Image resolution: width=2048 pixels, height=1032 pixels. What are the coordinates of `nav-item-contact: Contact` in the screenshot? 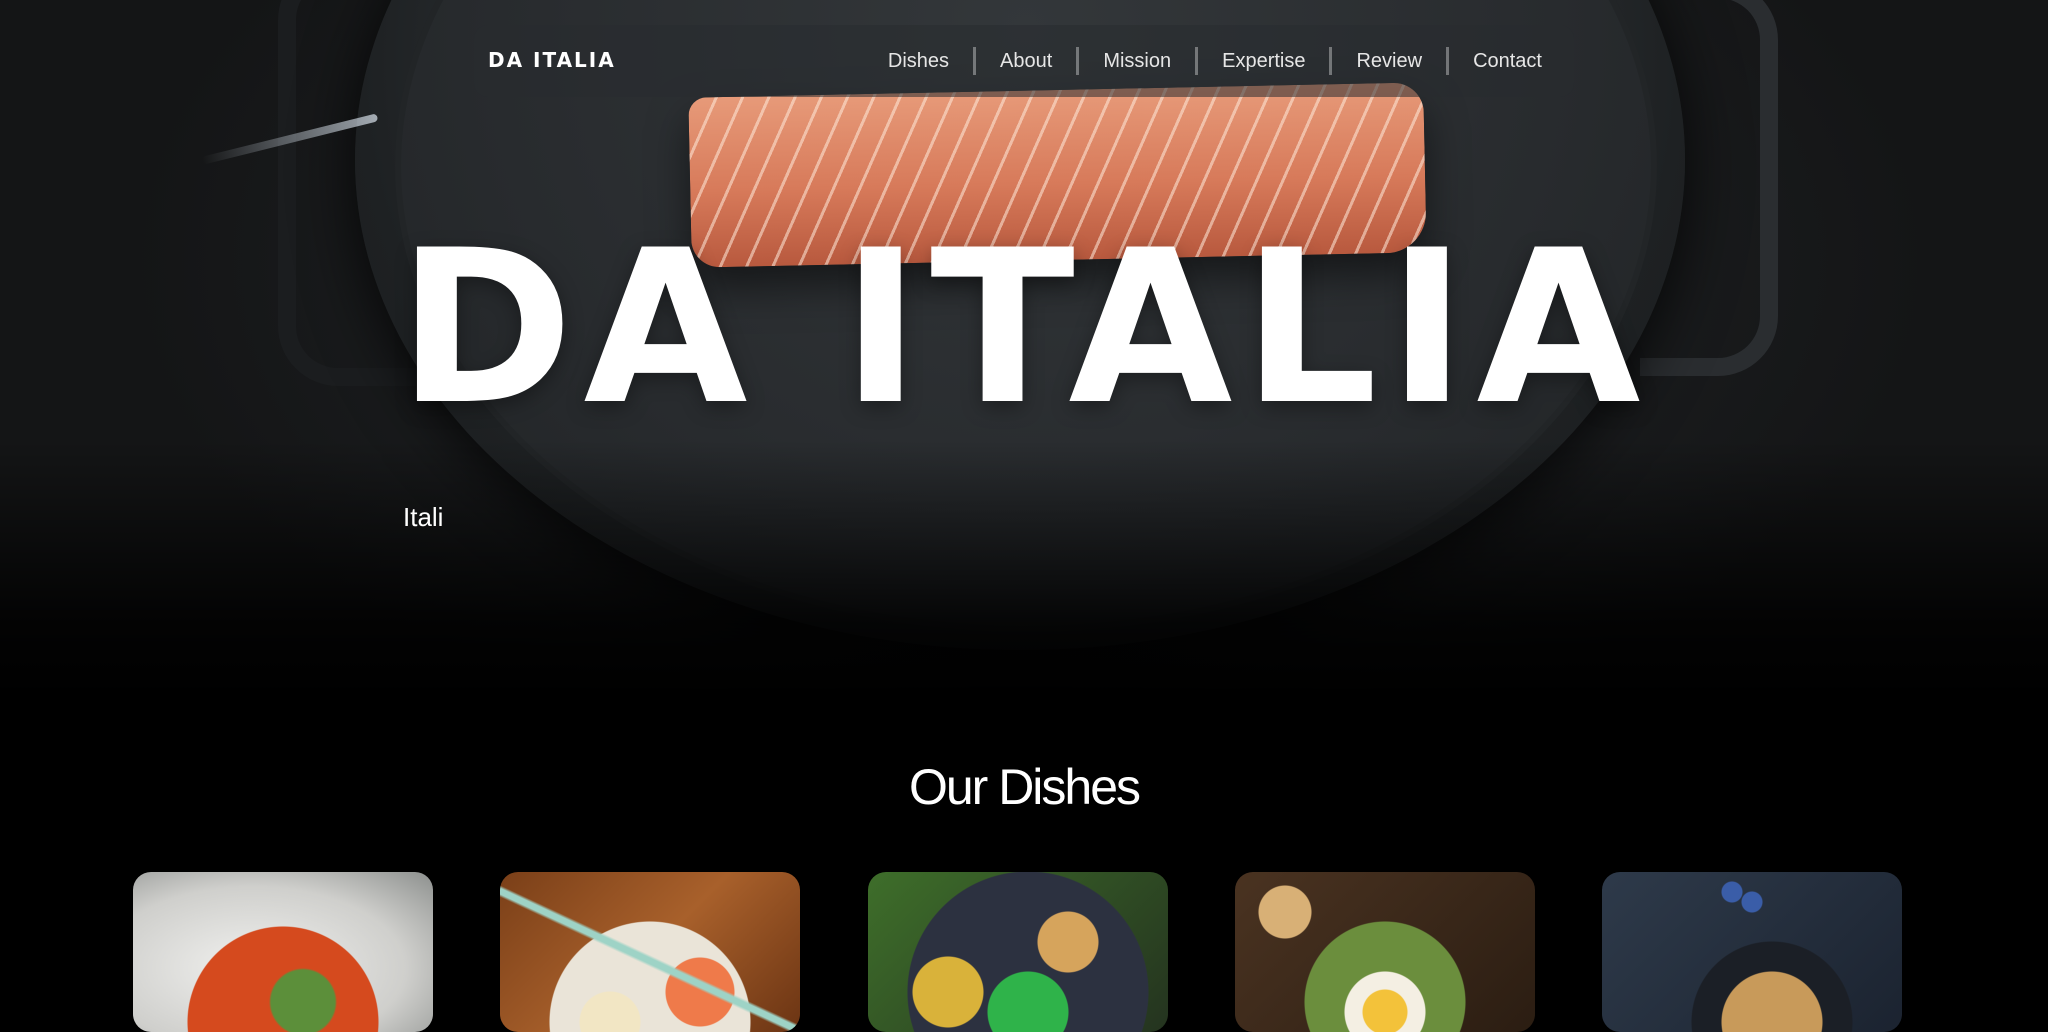 It's located at (1507, 61).